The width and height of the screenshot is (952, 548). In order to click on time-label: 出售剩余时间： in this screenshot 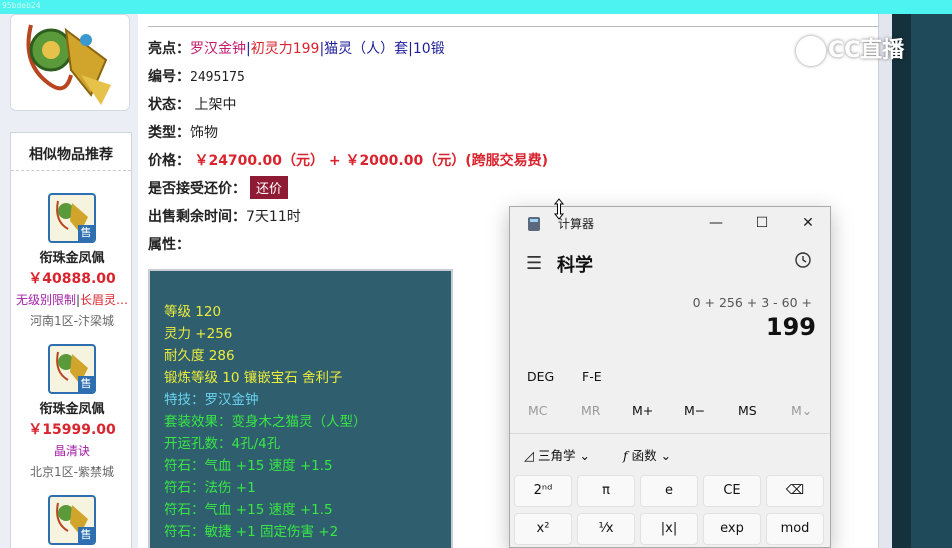, I will do `click(197, 217)`.